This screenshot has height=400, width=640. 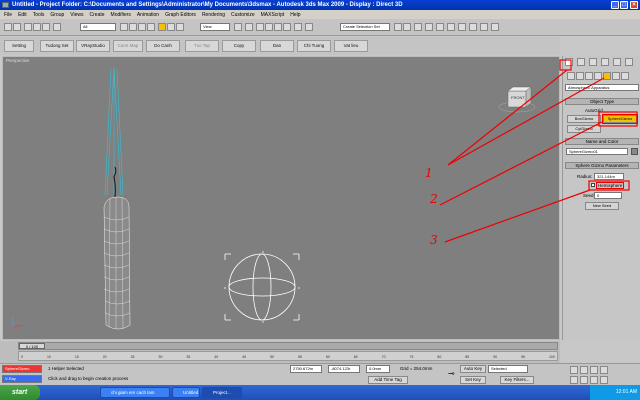 What do you see at coordinates (20, 392) in the screenshot?
I see `start-button: start` at bounding box center [20, 392].